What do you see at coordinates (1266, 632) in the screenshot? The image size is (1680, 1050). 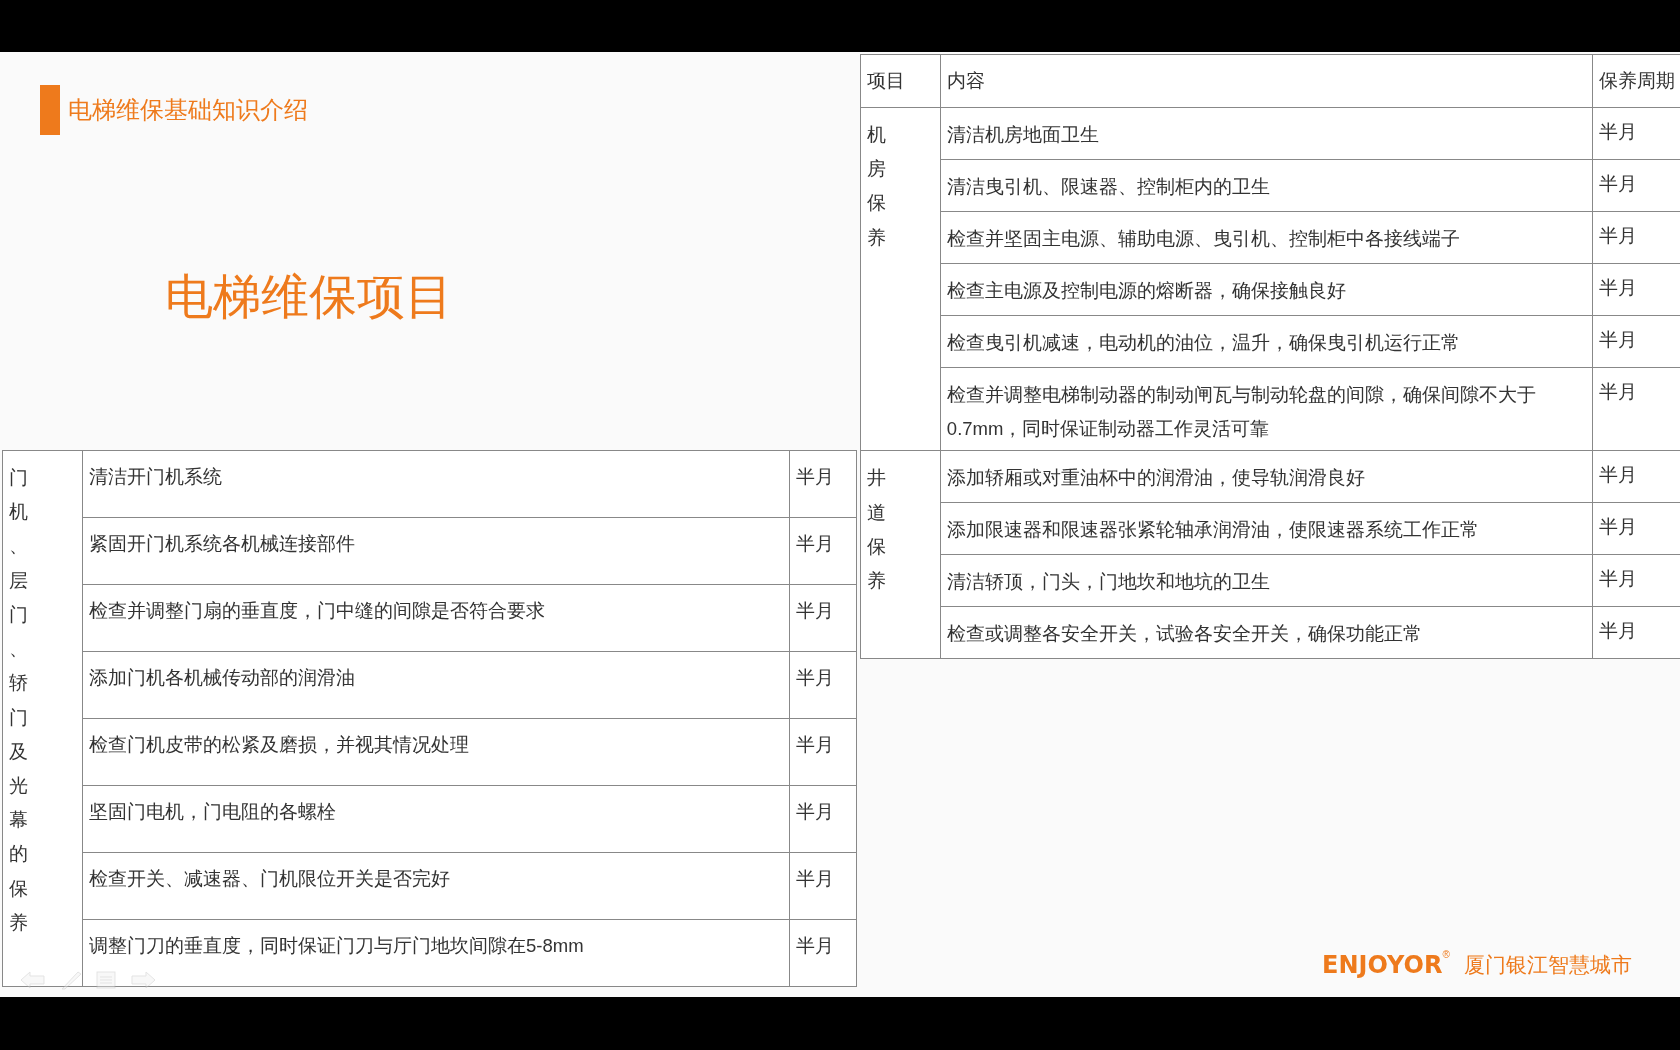 I see `table-cell: 检查或调整各安全开关，试验各安全开关，确保功能正常` at bounding box center [1266, 632].